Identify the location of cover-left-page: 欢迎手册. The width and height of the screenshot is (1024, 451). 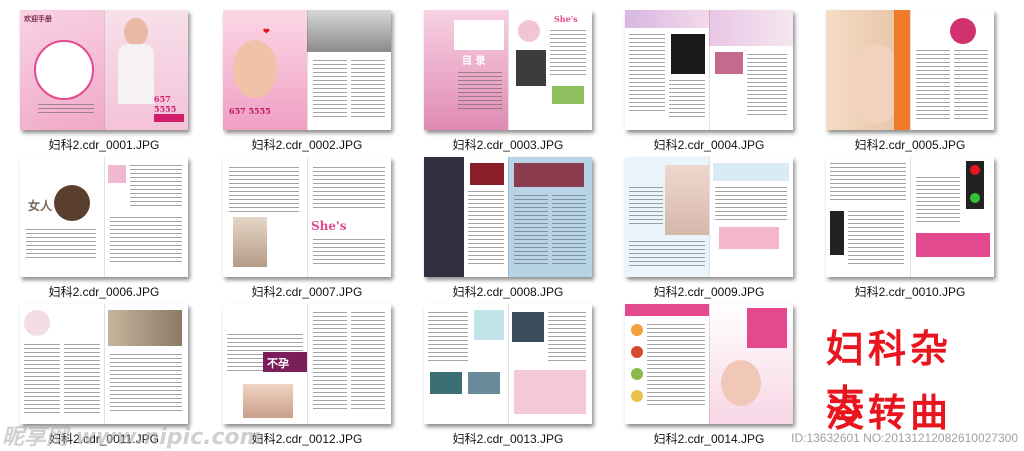
(62, 70).